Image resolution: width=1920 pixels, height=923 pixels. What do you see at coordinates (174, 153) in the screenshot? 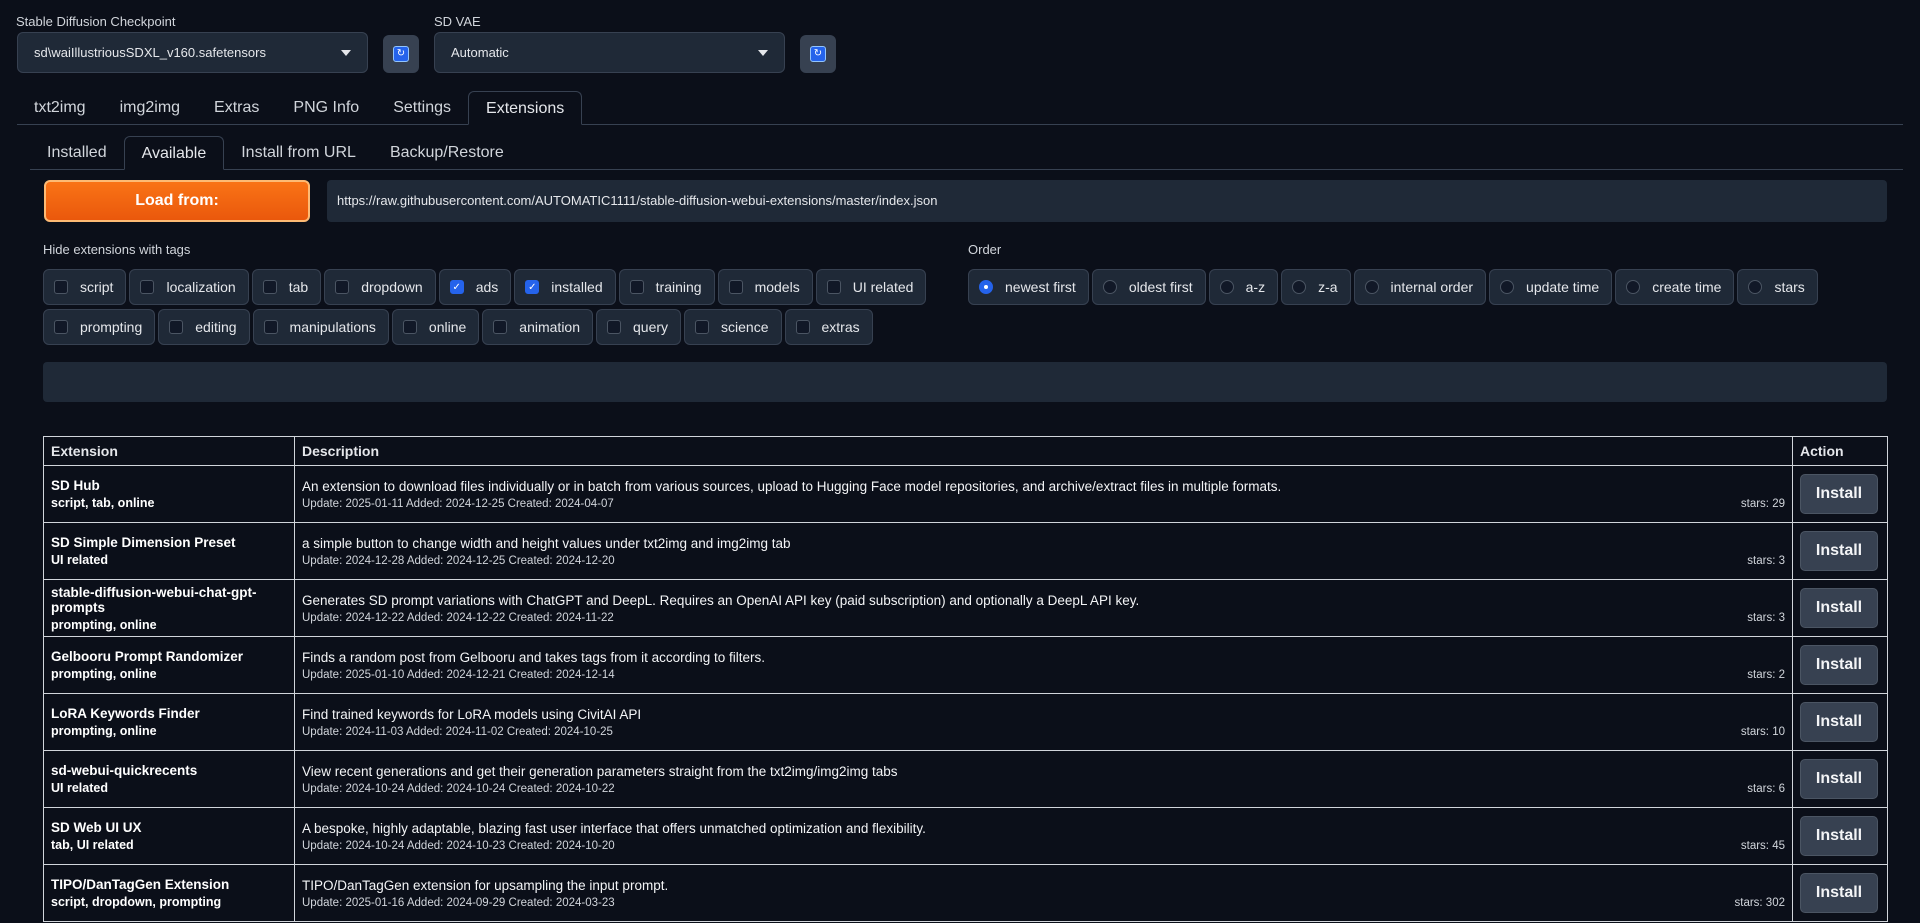
I see `subtab-available: Available` at bounding box center [174, 153].